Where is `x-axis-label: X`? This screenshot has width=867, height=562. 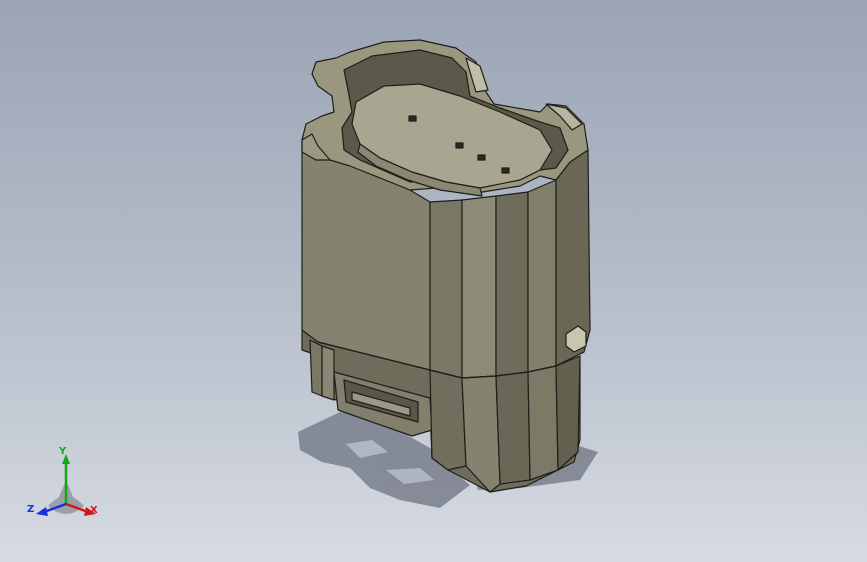
x-axis-label: X is located at coordinates (94, 510).